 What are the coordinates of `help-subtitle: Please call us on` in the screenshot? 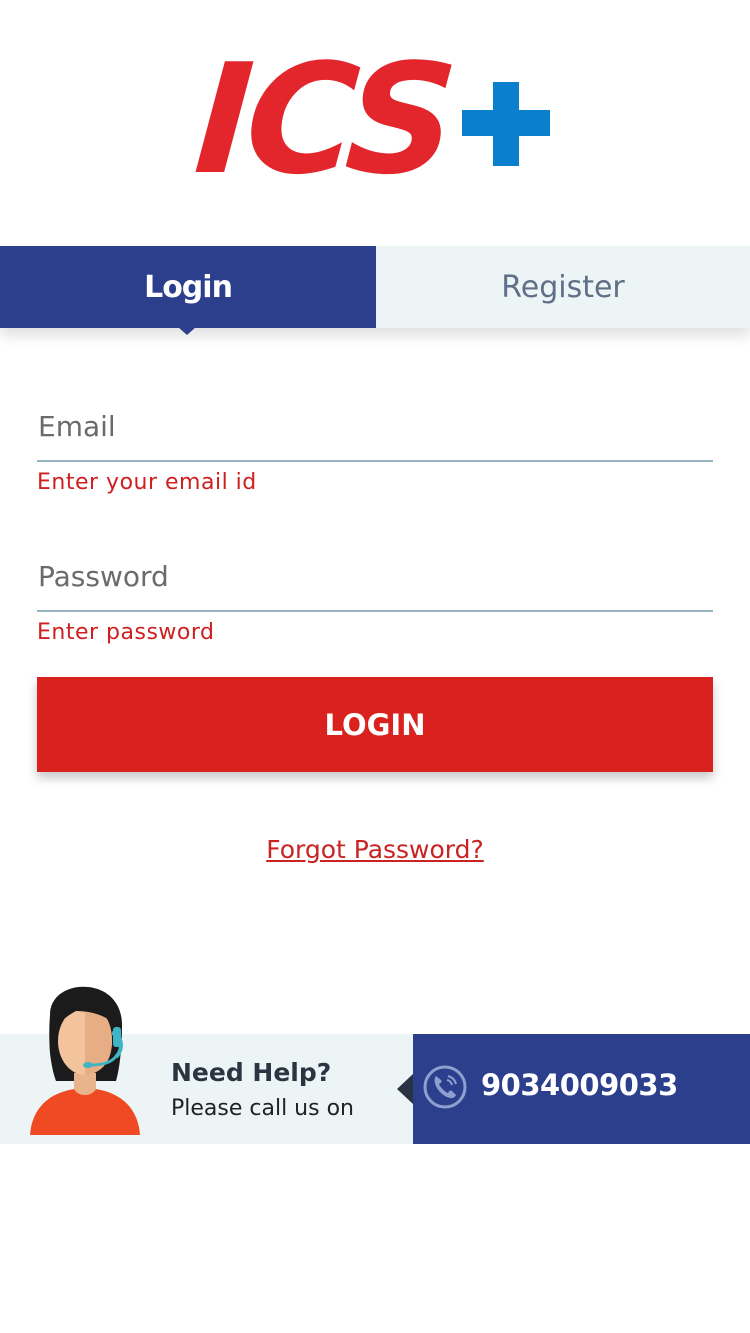 It's located at (262, 1108).